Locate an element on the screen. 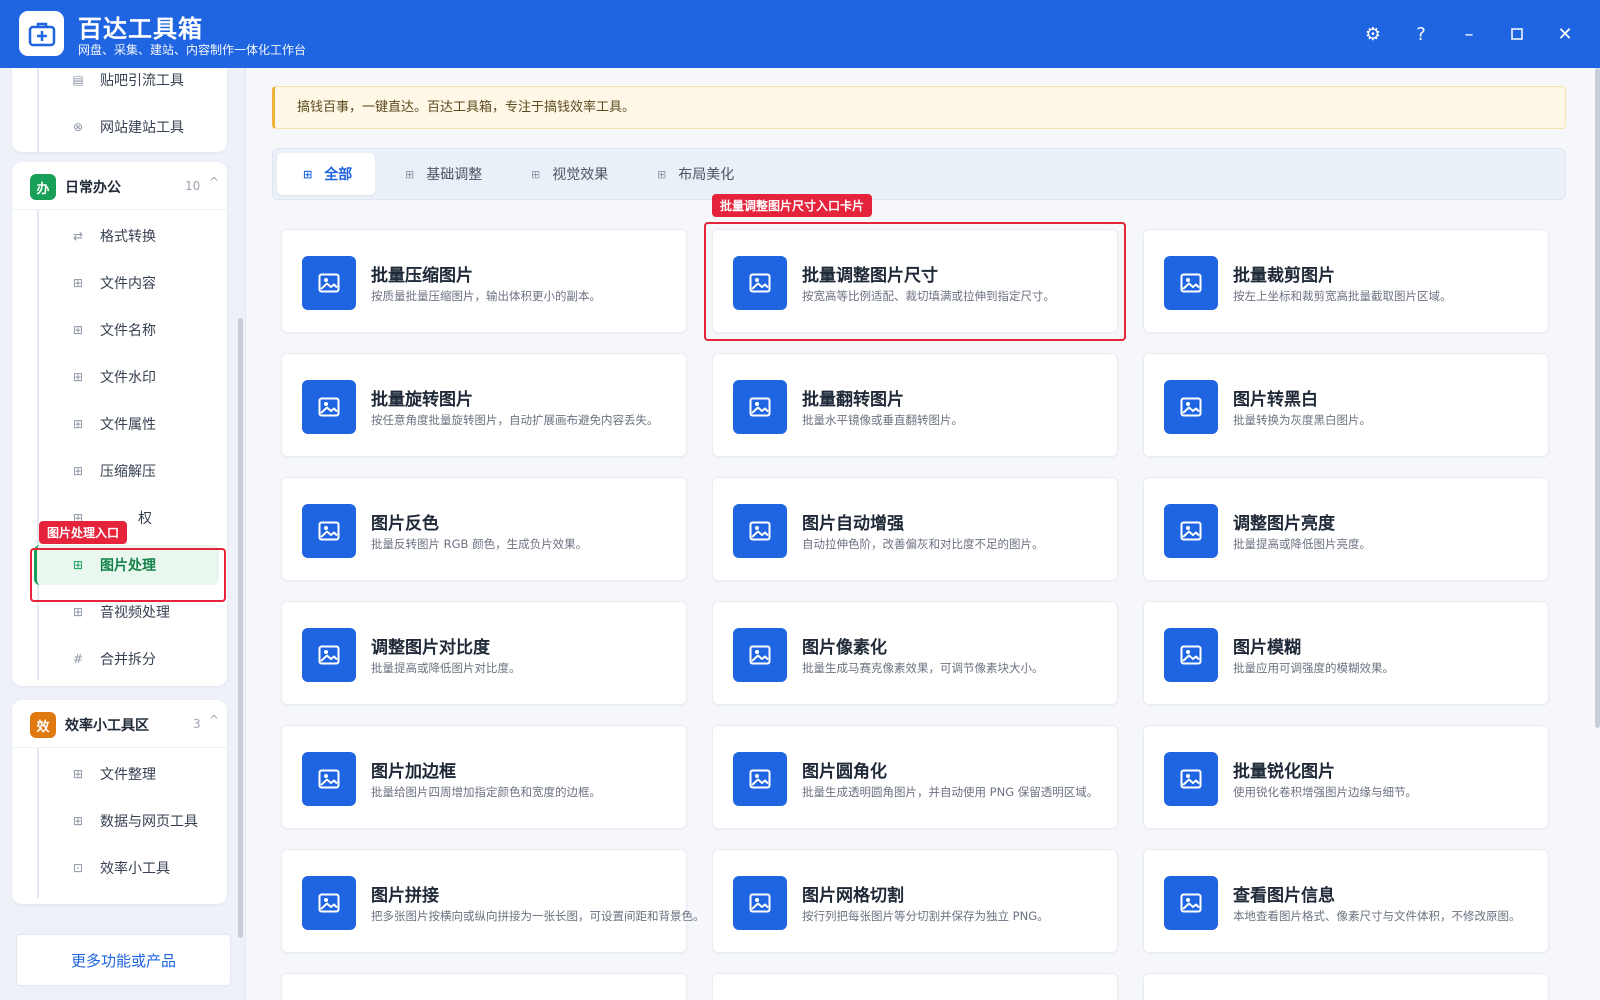 The image size is (1600, 1000). card-title: 图片自动增强 is located at coordinates (853, 524).